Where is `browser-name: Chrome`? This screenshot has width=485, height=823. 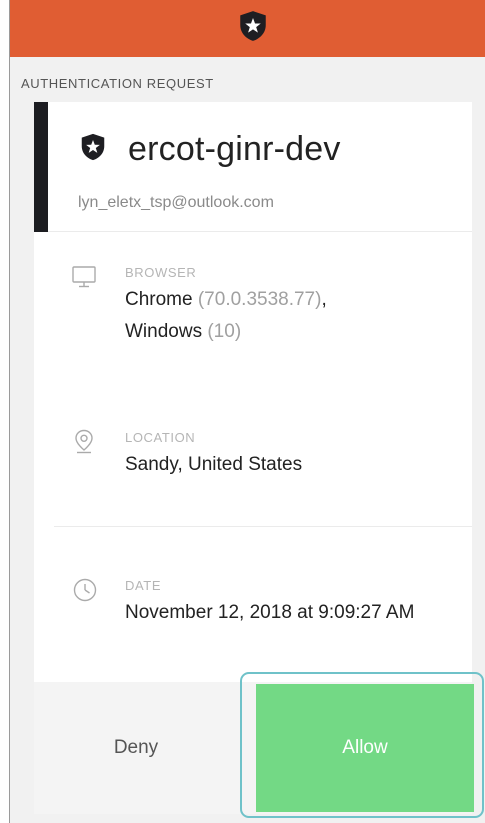
browser-name: Chrome is located at coordinates (159, 299).